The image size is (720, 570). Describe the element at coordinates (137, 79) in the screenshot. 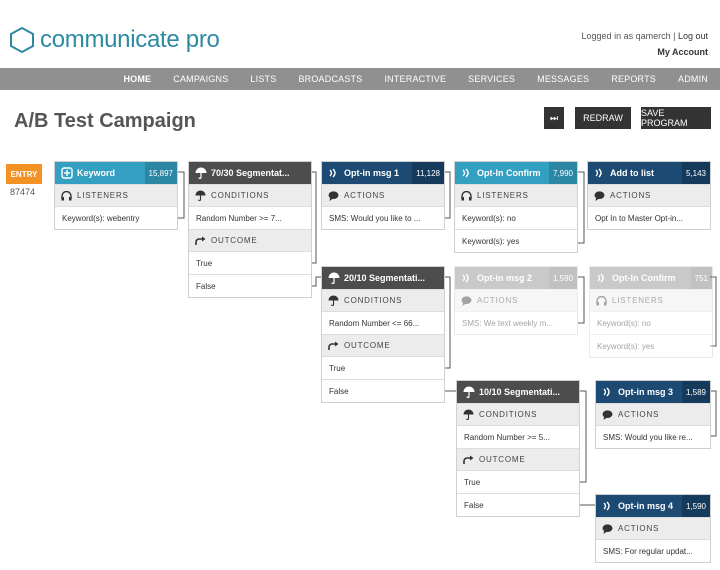

I see `nav-home: HOME` at that location.